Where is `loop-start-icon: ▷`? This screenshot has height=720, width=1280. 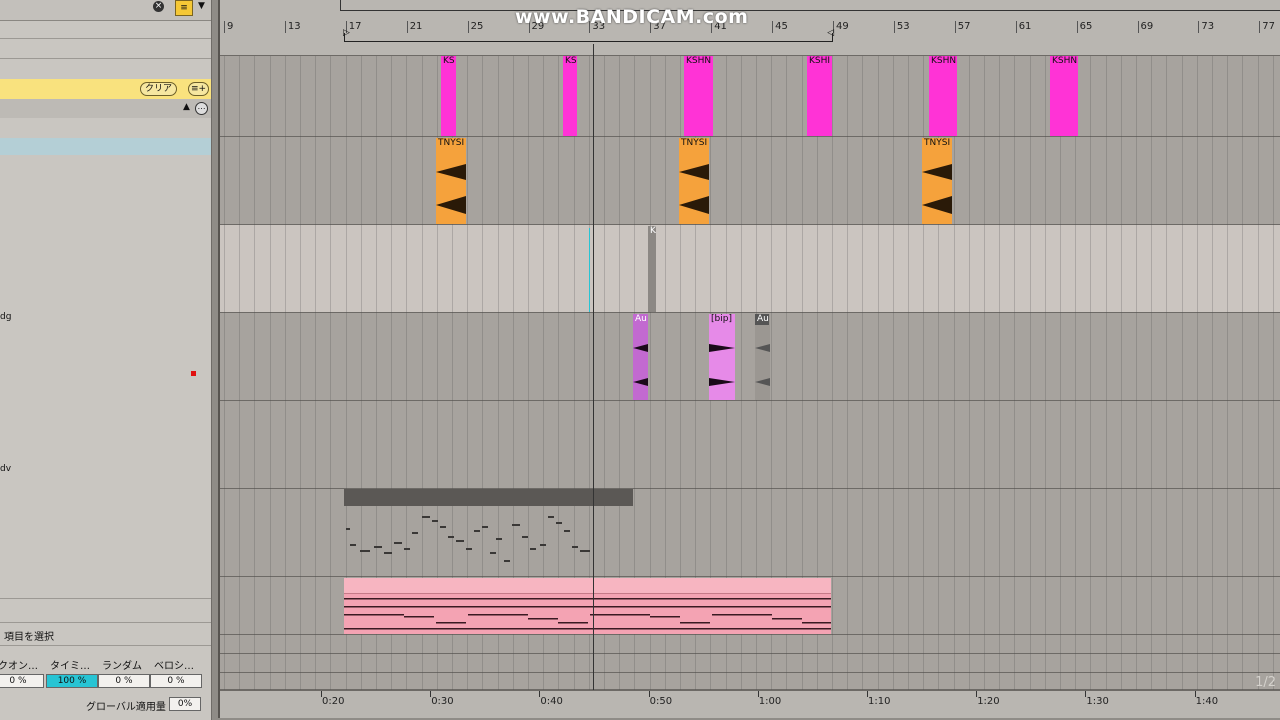
loop-start-icon: ▷ is located at coordinates (346, 33).